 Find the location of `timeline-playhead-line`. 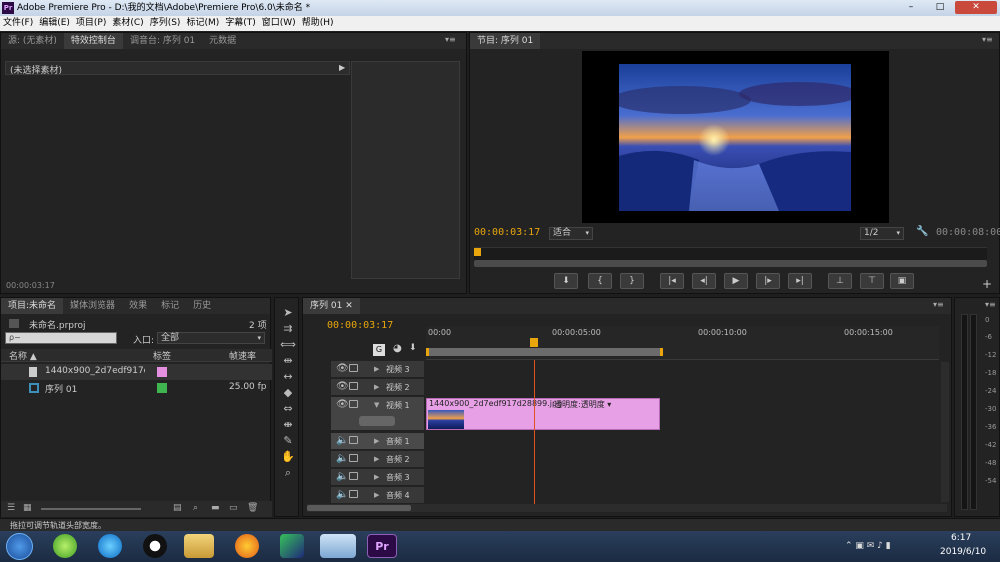

timeline-playhead-line is located at coordinates (534, 434).